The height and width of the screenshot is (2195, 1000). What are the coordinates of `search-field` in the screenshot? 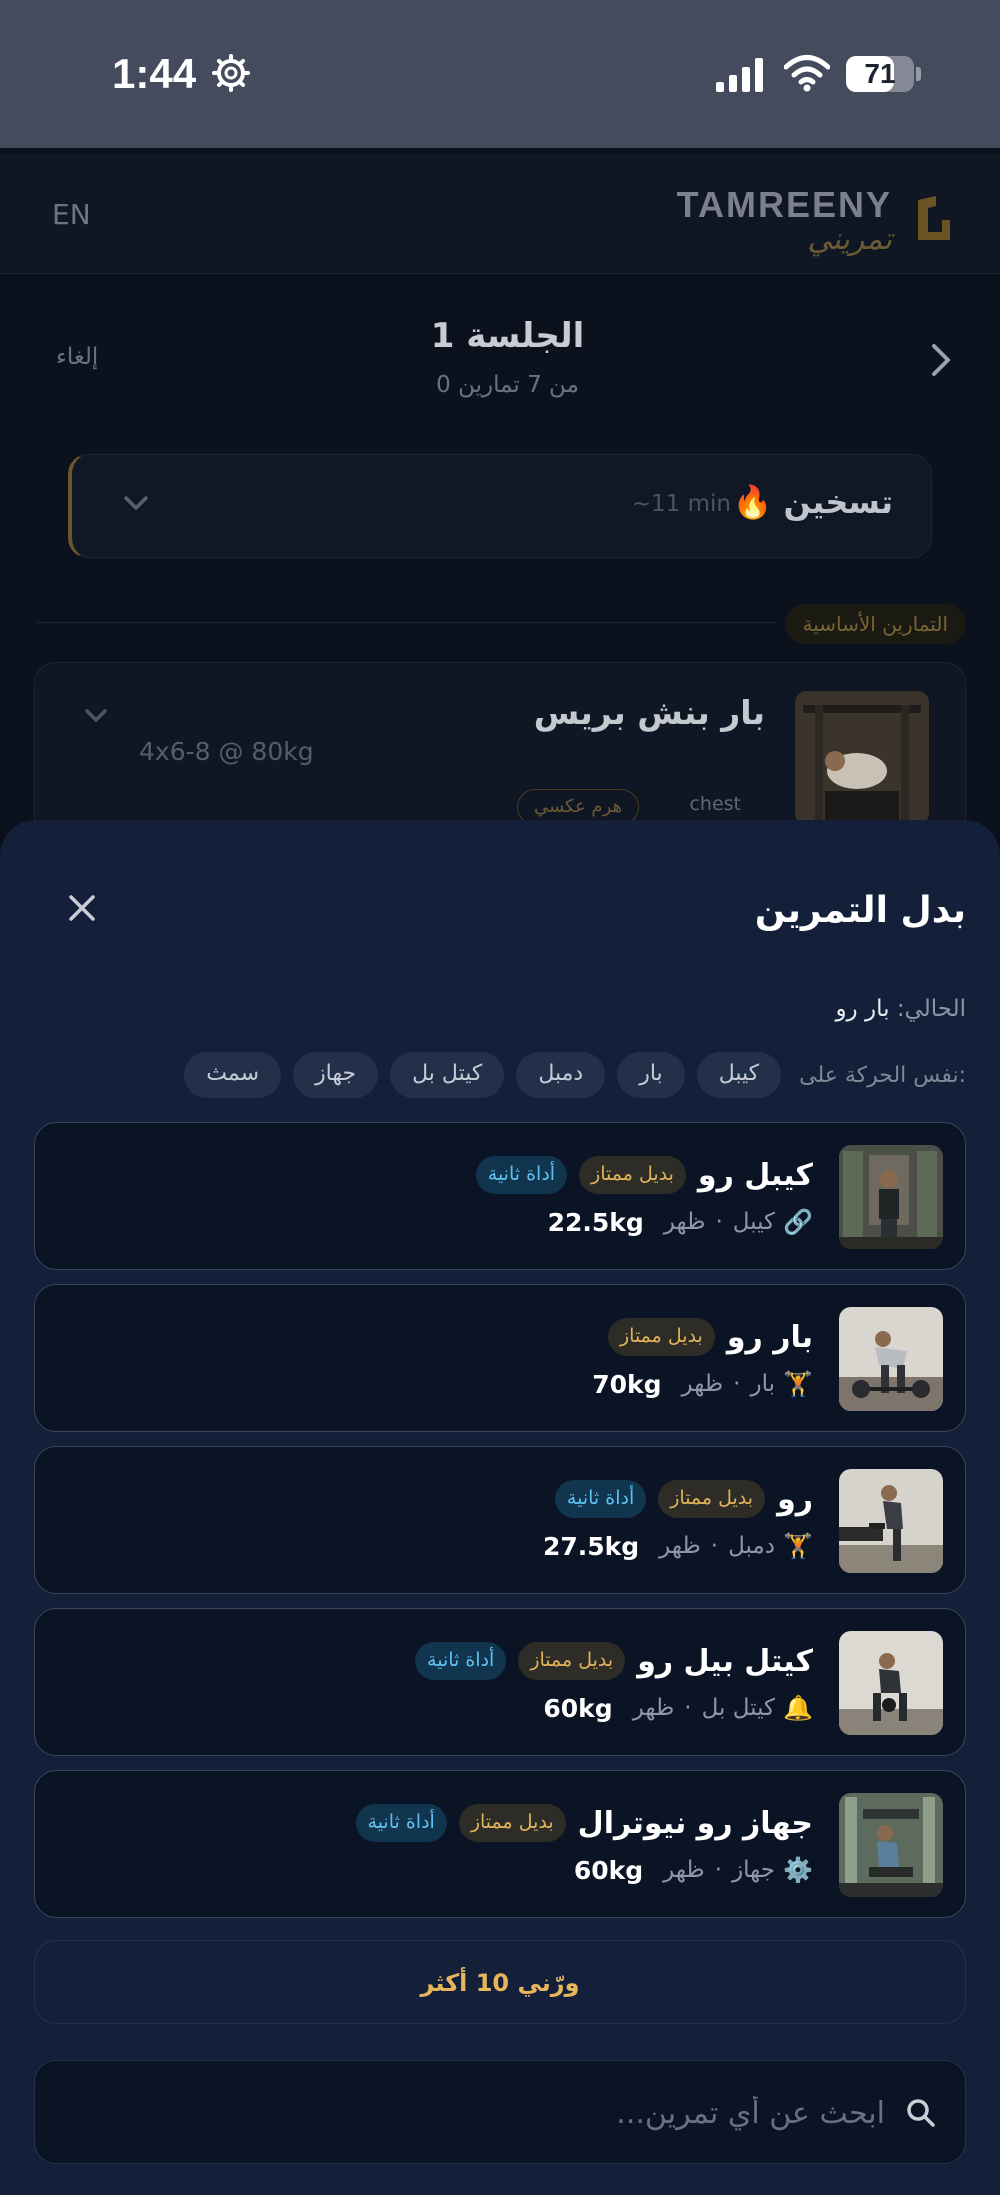 It's located at (500, 2112).